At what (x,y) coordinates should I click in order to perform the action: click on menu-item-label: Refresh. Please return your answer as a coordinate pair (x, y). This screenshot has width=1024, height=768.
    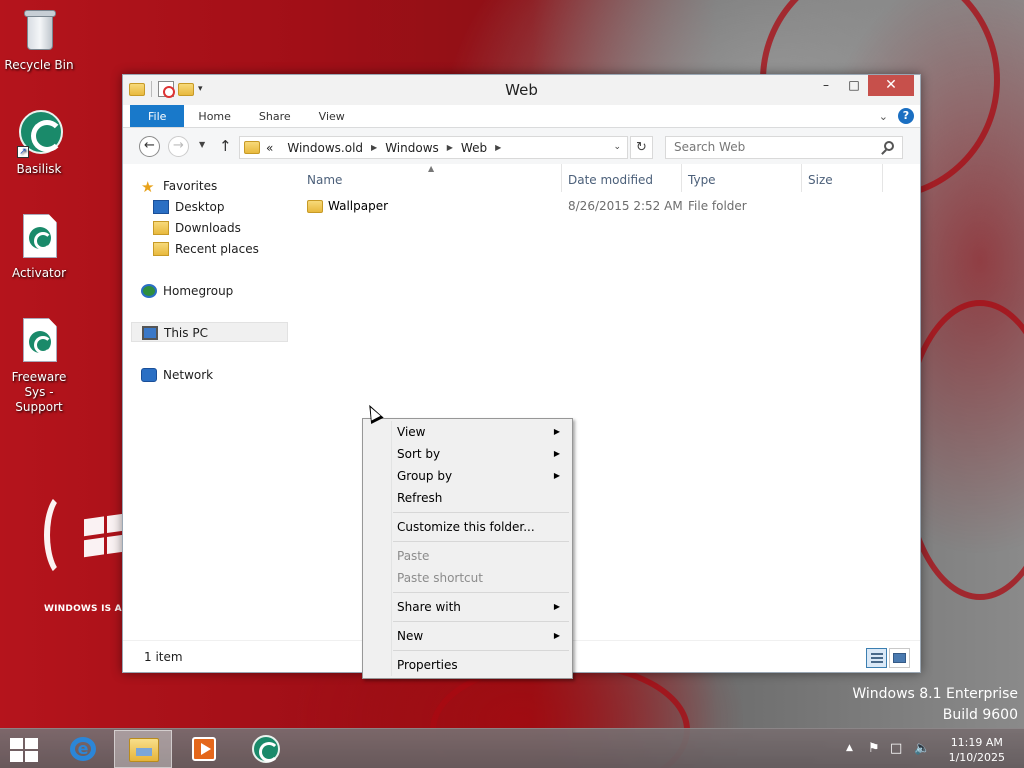
    Looking at the image, I should click on (420, 498).